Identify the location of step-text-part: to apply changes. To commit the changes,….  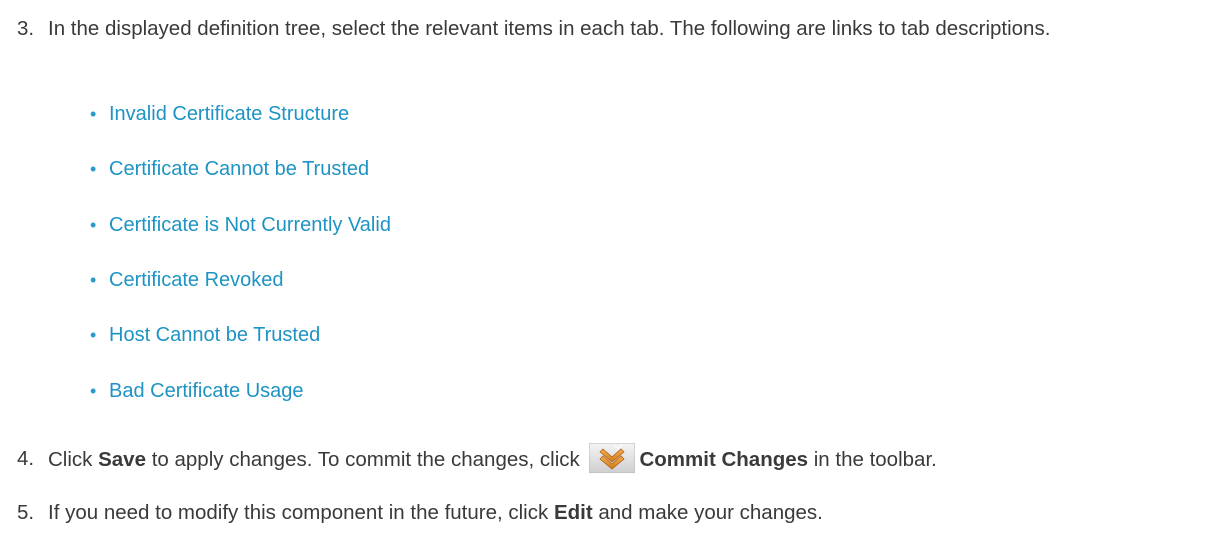
(366, 459).